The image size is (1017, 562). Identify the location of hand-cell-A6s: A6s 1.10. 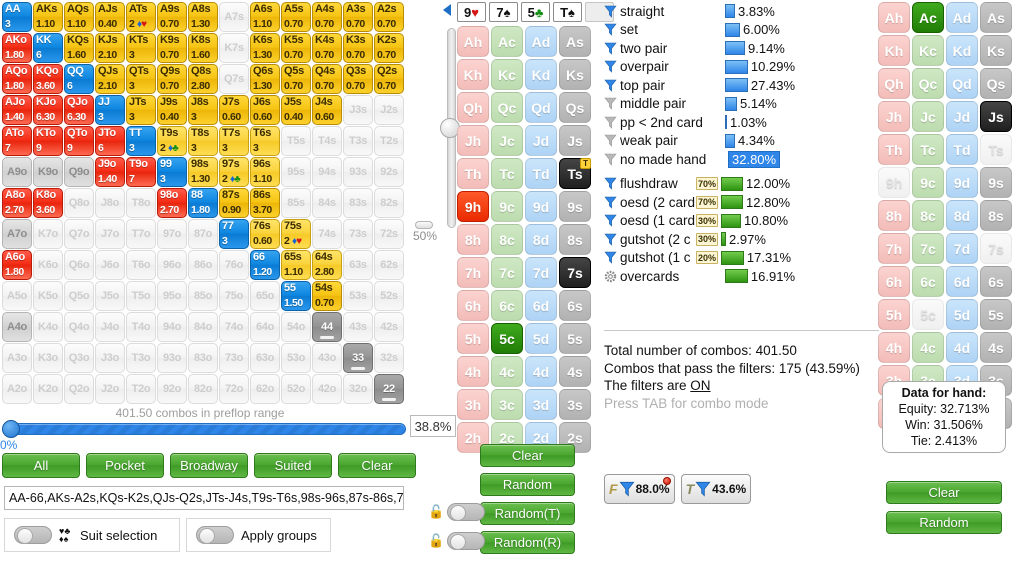
(265, 17).